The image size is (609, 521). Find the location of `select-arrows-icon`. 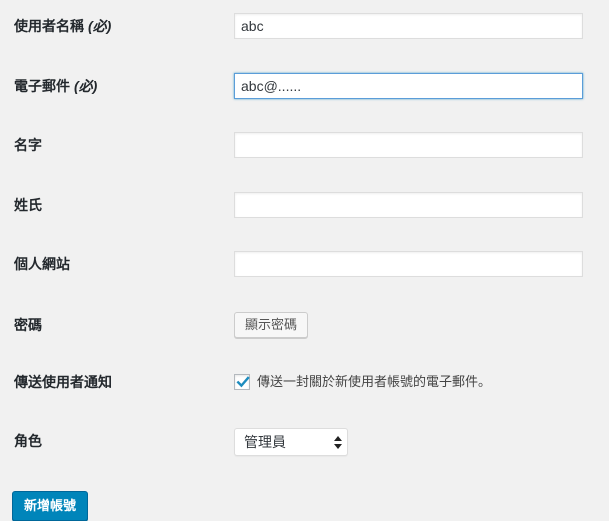

select-arrows-icon is located at coordinates (338, 442).